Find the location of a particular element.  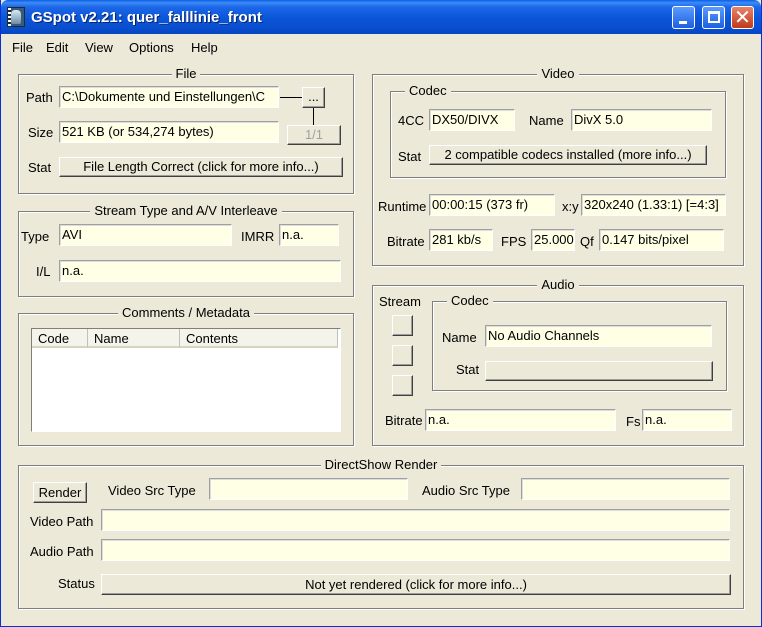

video-group-title: Video is located at coordinates (558, 73).